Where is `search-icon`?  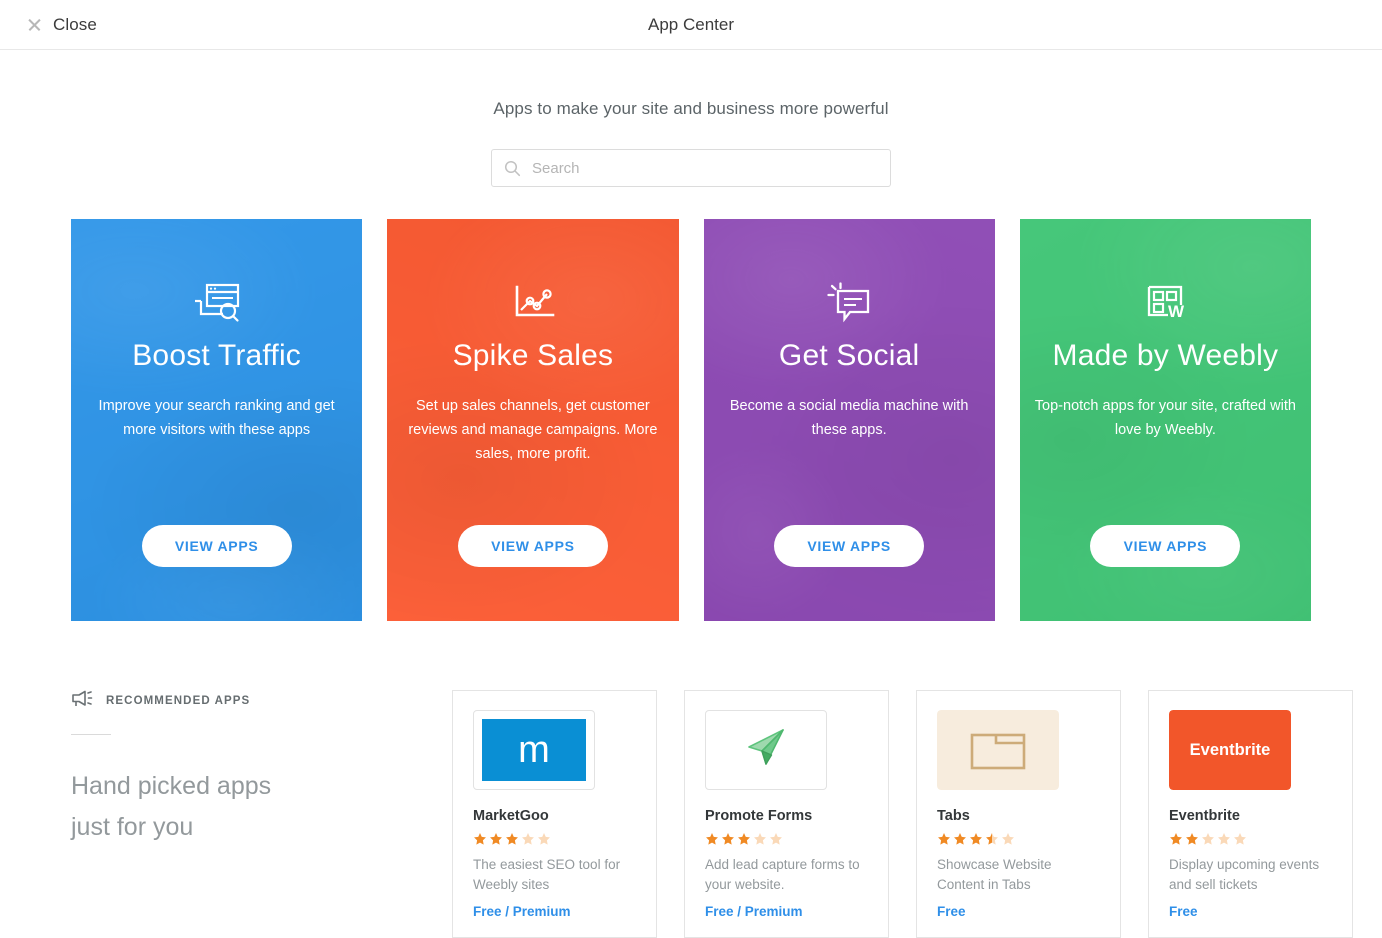
search-icon is located at coordinates (512, 168).